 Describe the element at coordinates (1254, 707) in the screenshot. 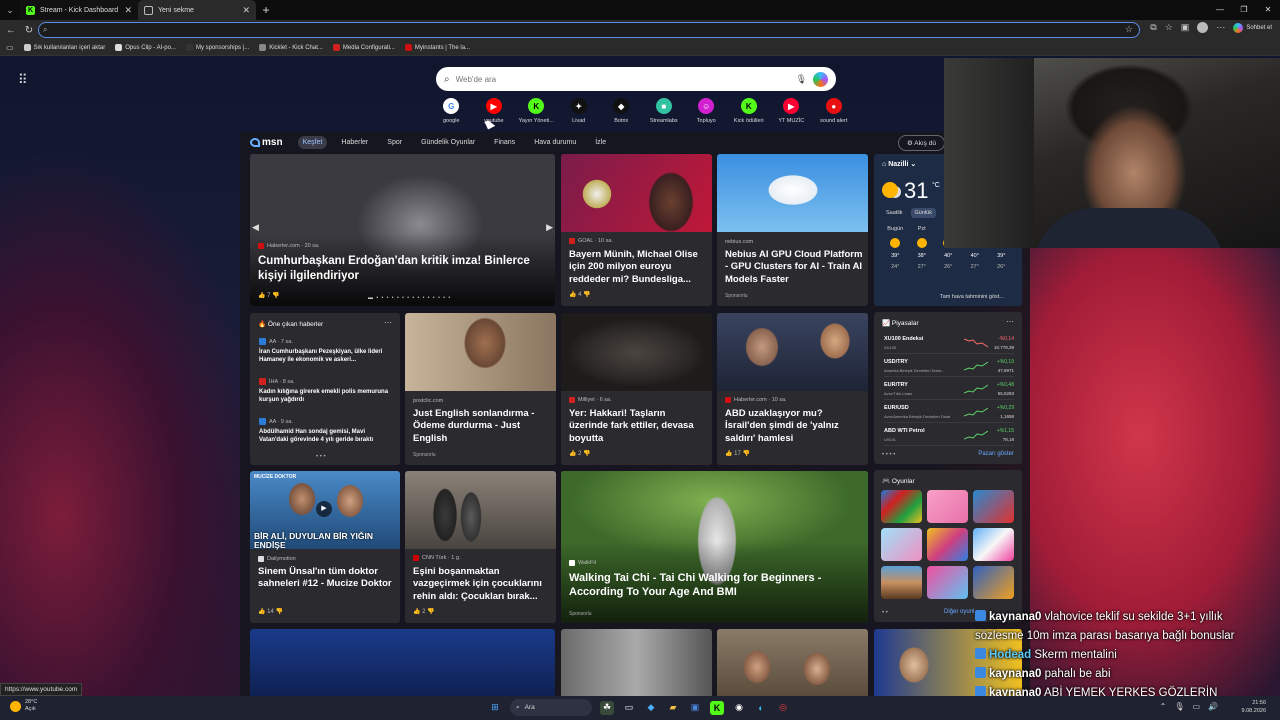

I see `taskbar-clock: 21:56 9.08.2026` at that location.